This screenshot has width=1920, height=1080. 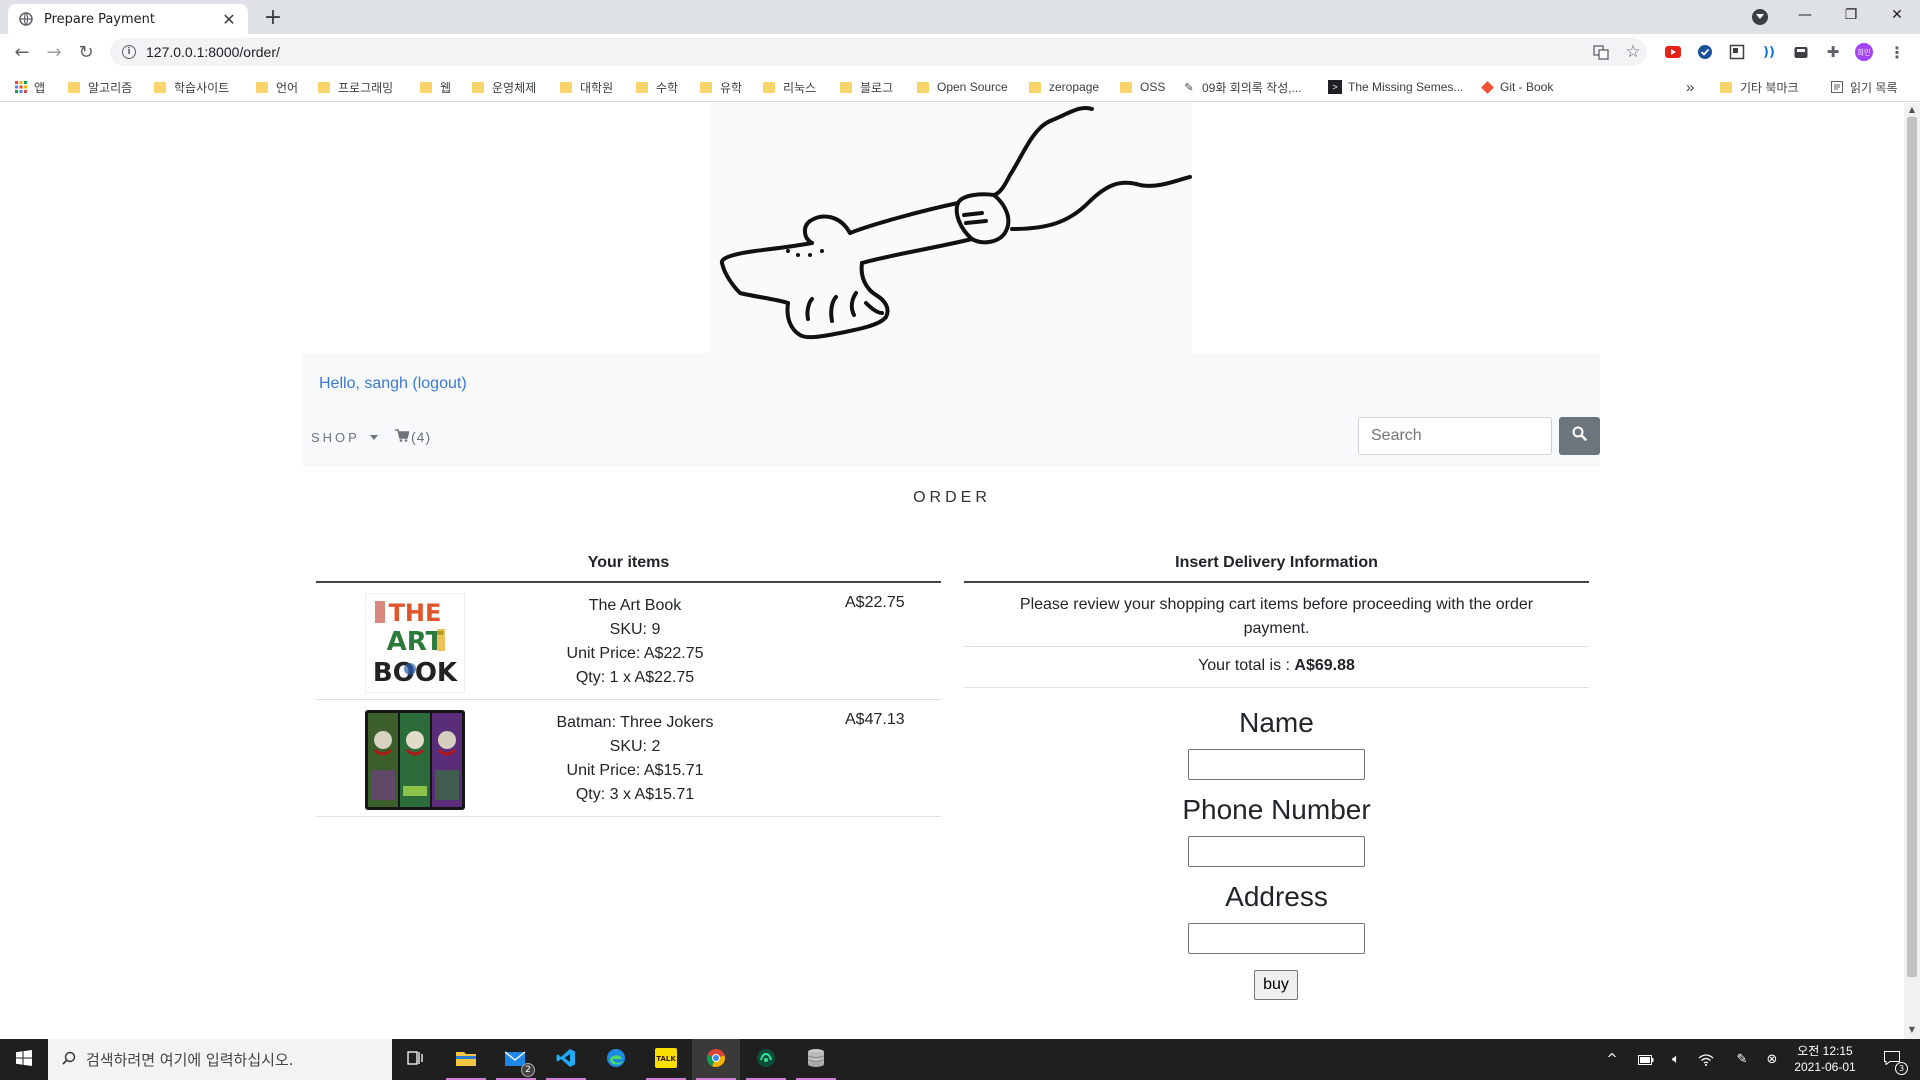 What do you see at coordinates (504, 87) in the screenshot?
I see `bookmark-folder: 운영체제` at bounding box center [504, 87].